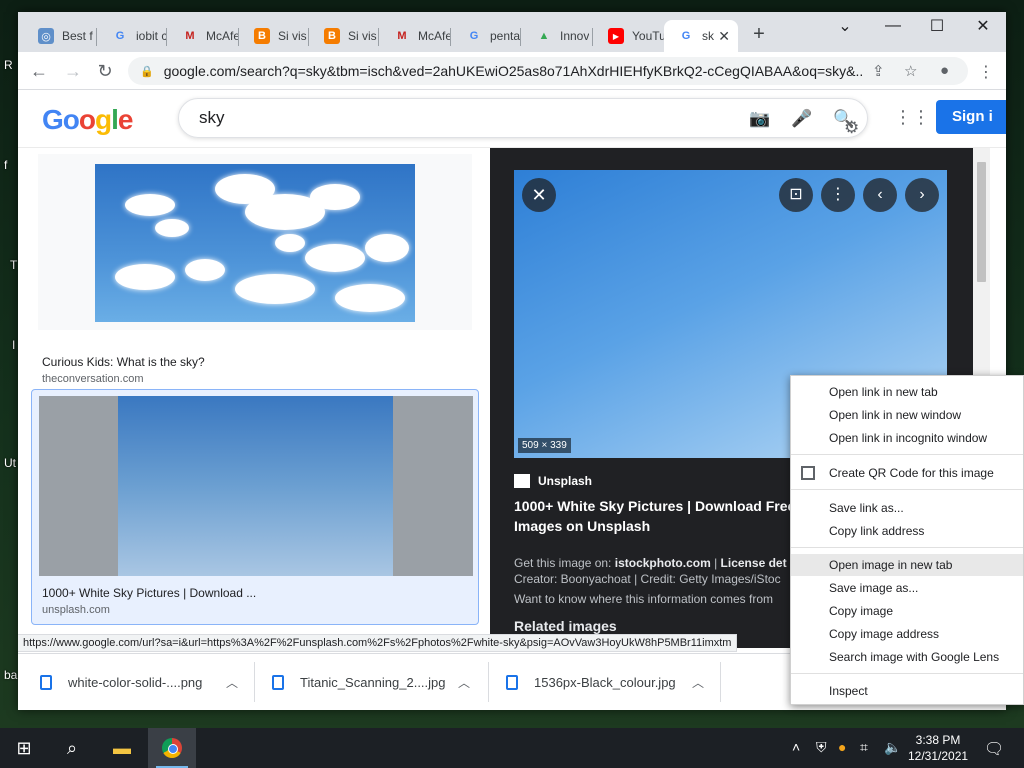  What do you see at coordinates (76, 610) in the screenshot?
I see `result-source: unsplash.com` at bounding box center [76, 610].